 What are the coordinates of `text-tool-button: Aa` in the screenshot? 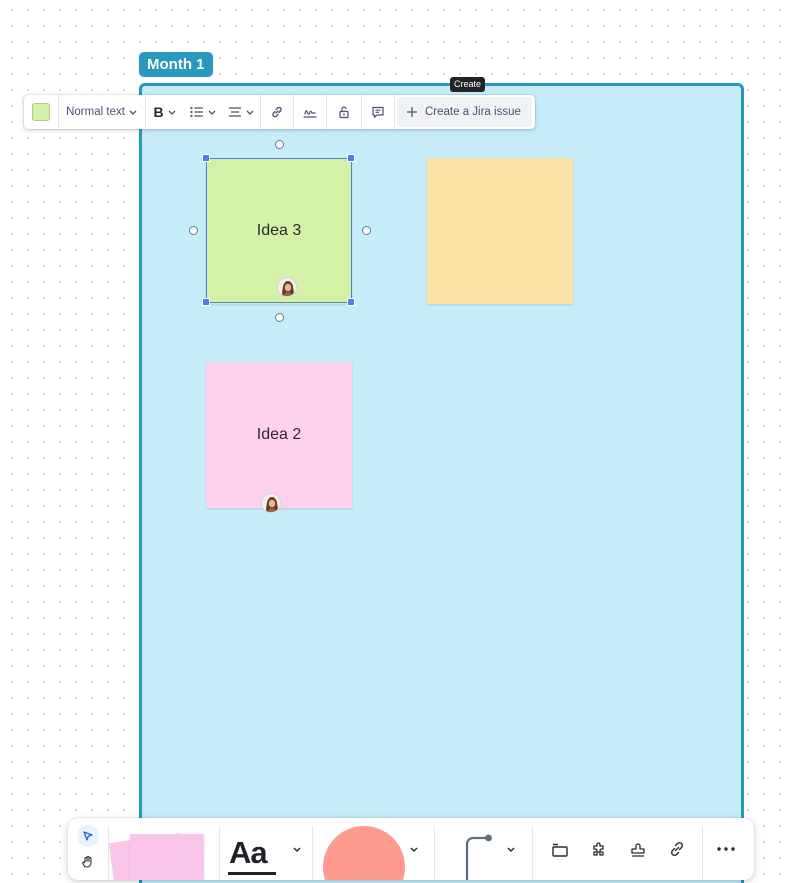 It's located at (254, 856).